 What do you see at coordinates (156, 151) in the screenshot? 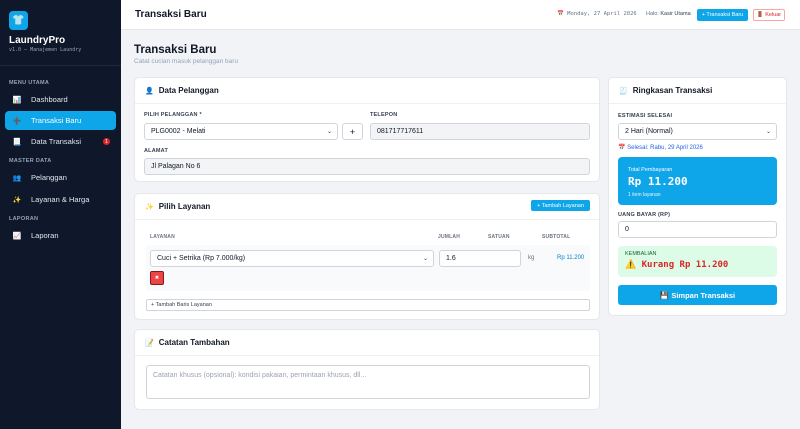
I see `address-label: ALAMAT` at bounding box center [156, 151].